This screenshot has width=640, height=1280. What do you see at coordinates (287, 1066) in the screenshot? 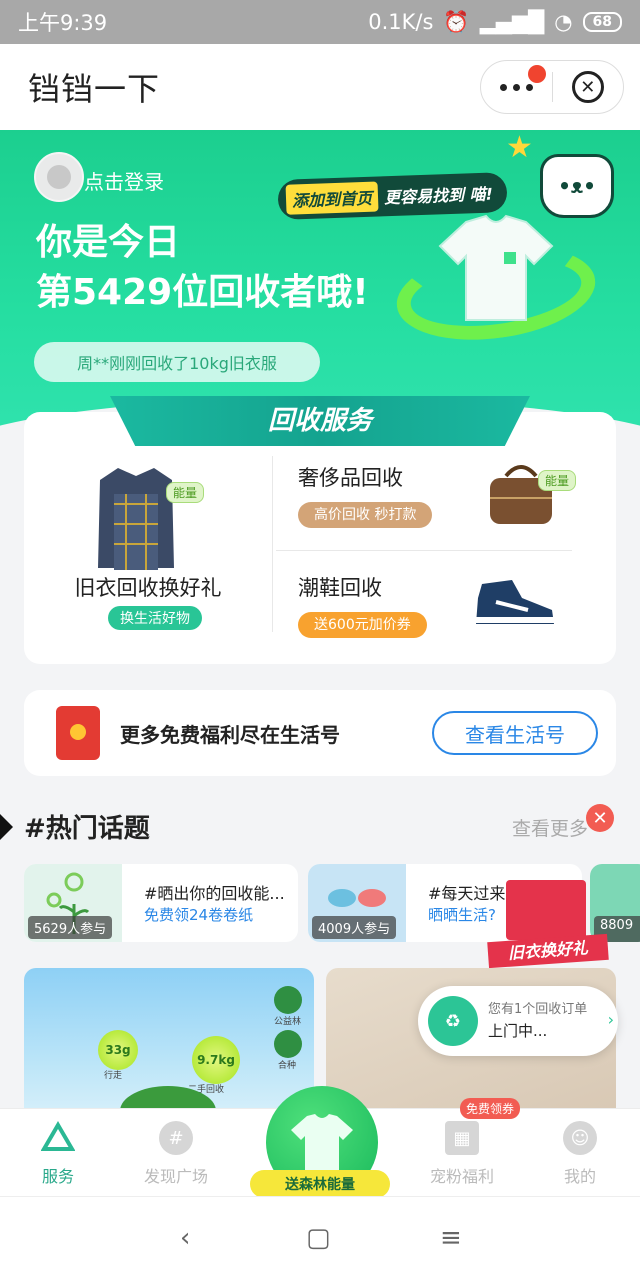
I see `joint-plant-label: 合种` at bounding box center [287, 1066].